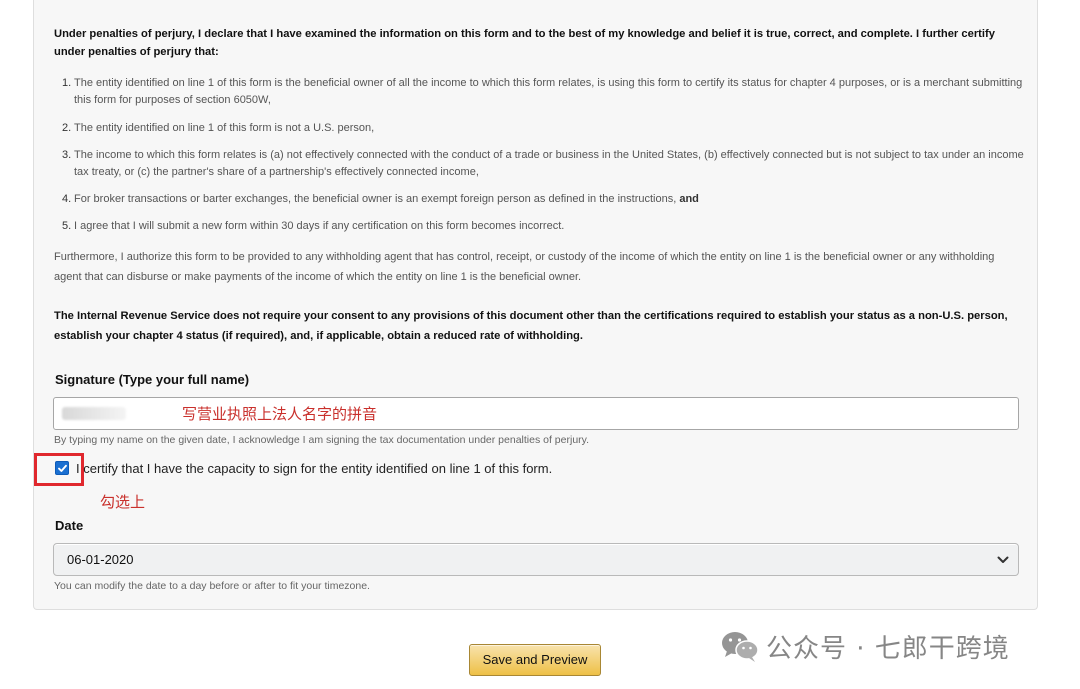 This screenshot has width=1080, height=689. Describe the element at coordinates (536, 559) in the screenshot. I see `date-select: 06-01-2020` at that location.